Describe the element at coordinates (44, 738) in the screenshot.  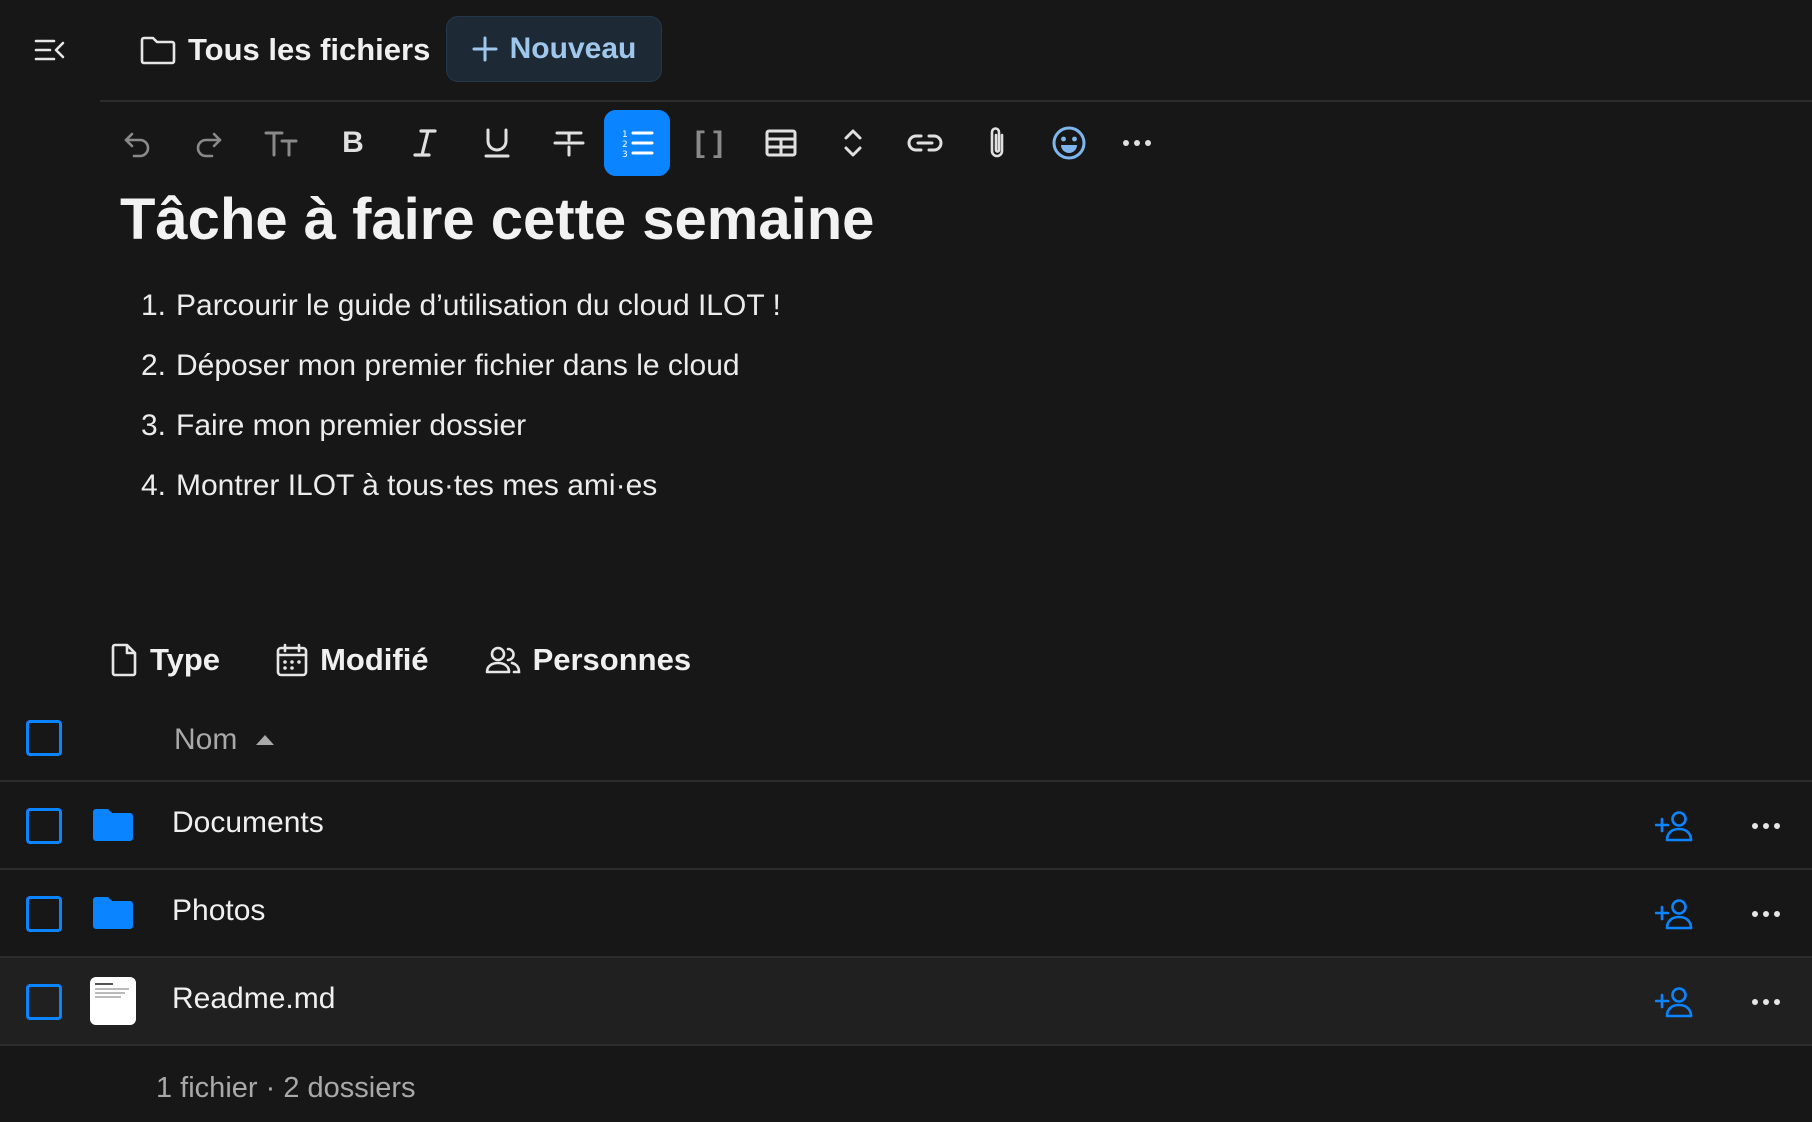
I see `select-all-checkbox` at that location.